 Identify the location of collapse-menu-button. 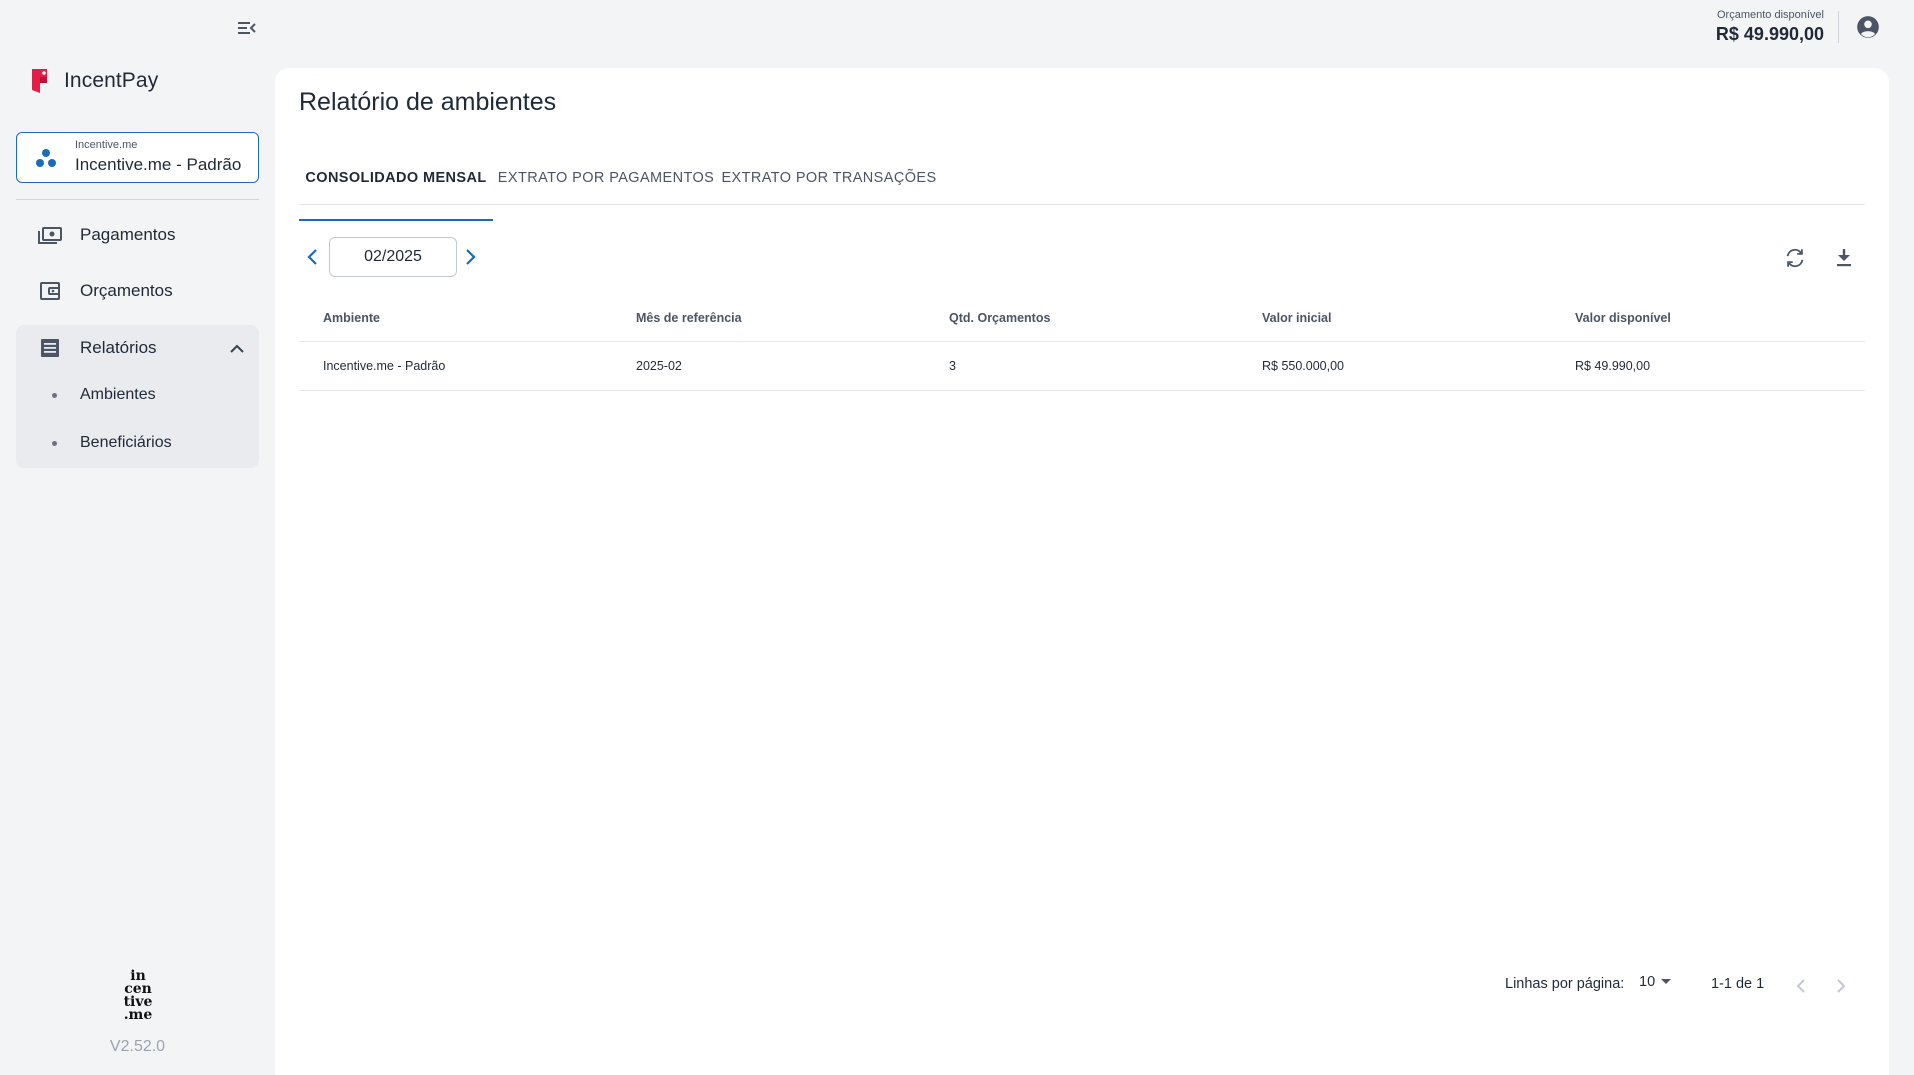
(247, 28).